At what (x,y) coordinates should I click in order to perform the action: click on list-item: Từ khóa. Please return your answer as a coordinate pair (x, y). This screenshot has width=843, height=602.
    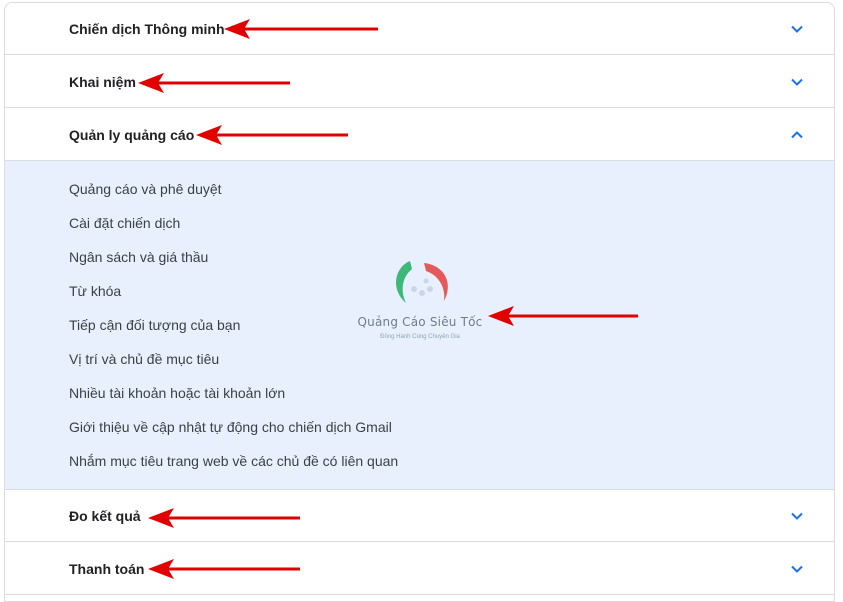
    Looking at the image, I should click on (95, 291).